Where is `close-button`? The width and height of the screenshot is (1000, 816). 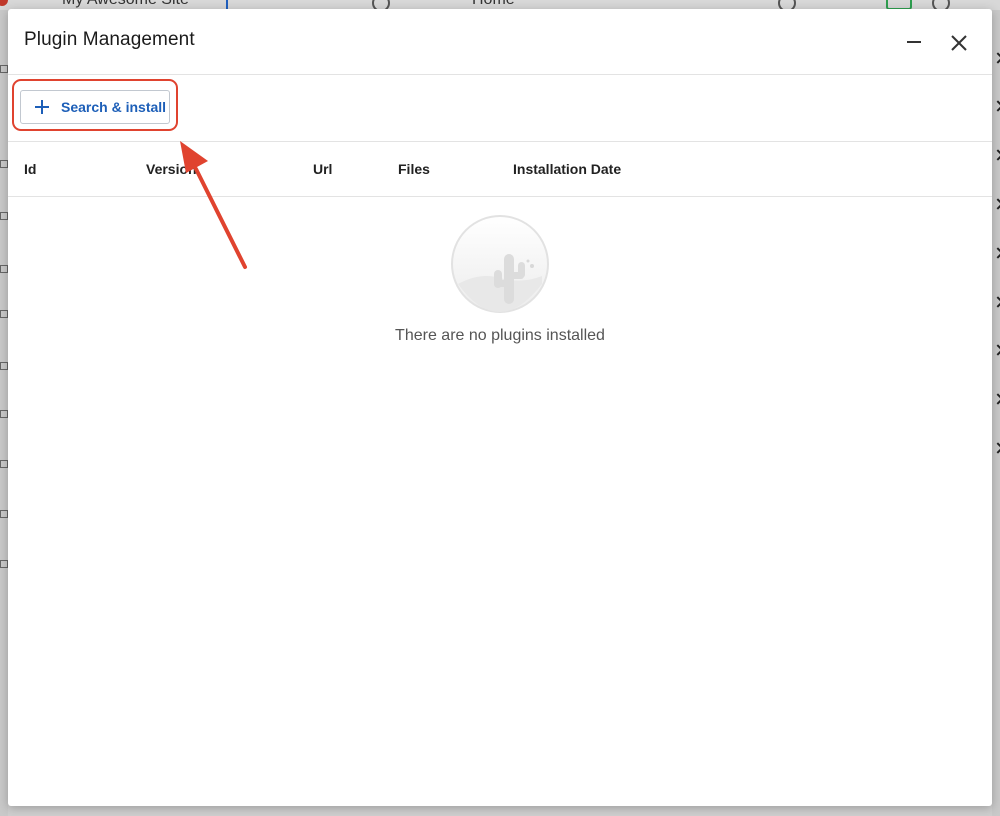
close-button is located at coordinates (959, 43).